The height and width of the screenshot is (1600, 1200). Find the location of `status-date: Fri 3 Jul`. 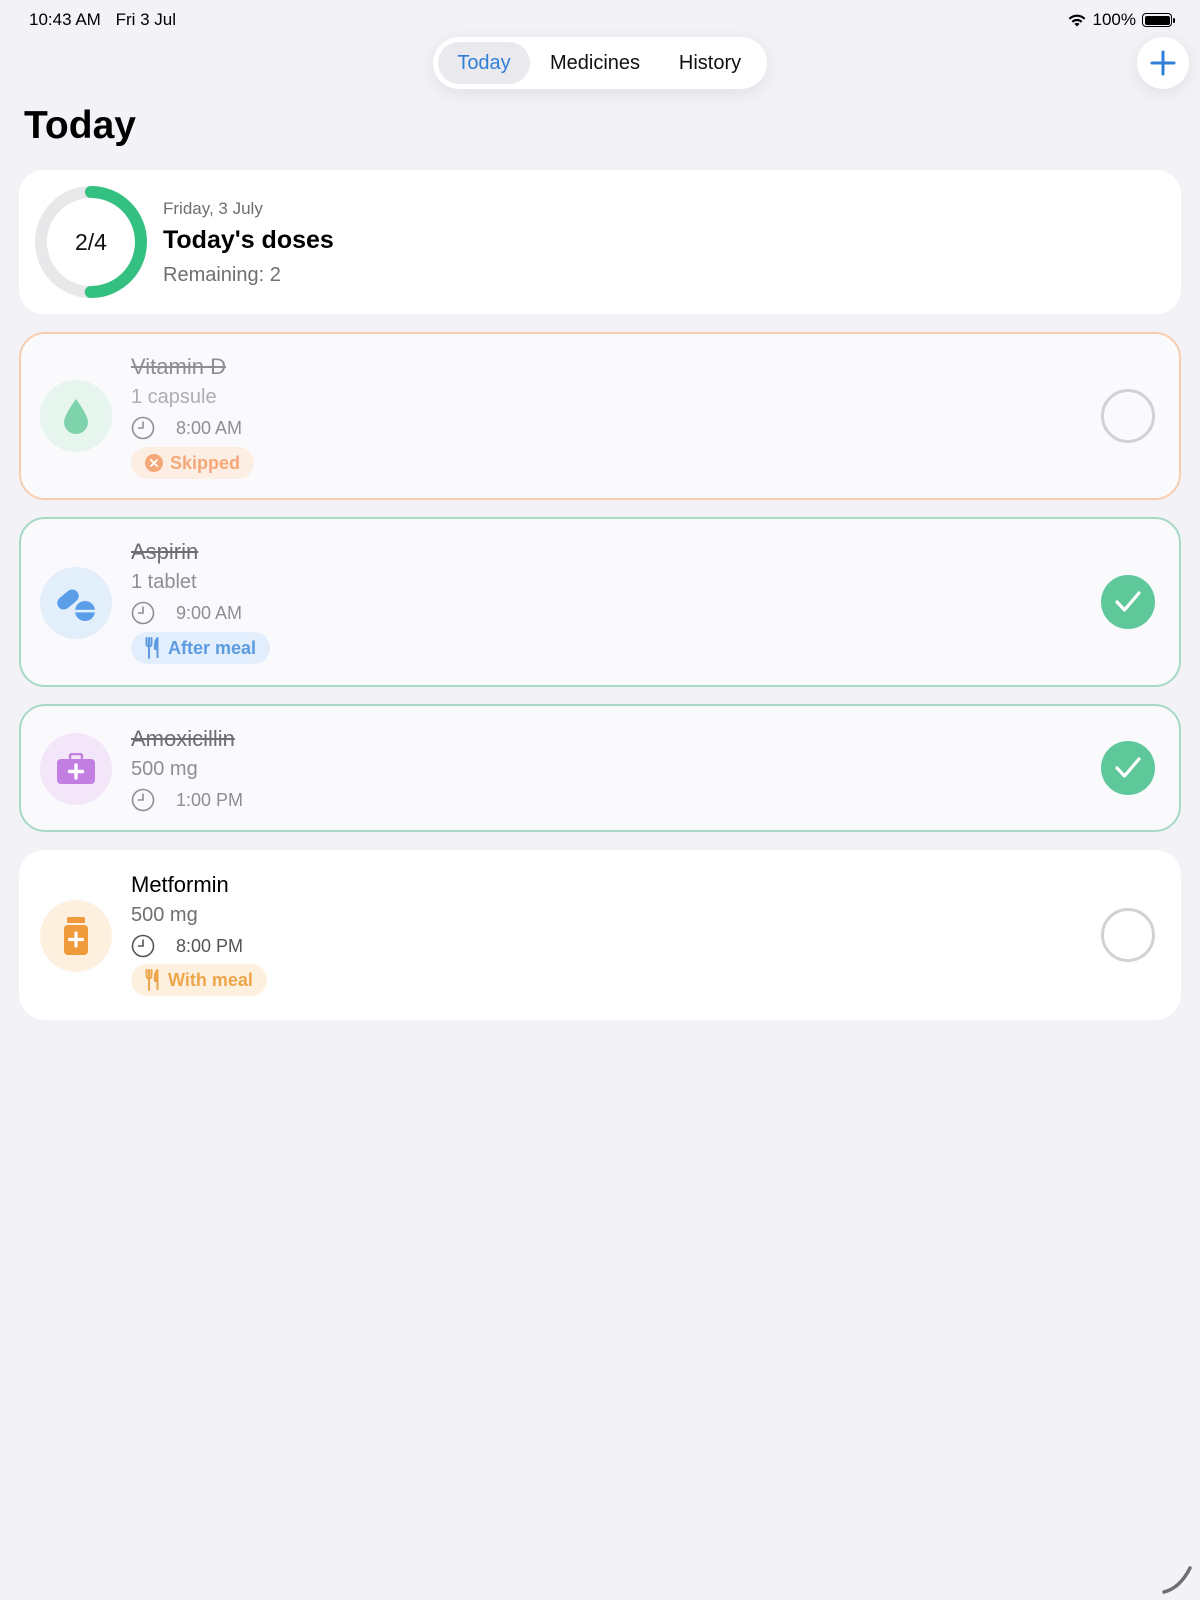

status-date: Fri 3 Jul is located at coordinates (146, 19).